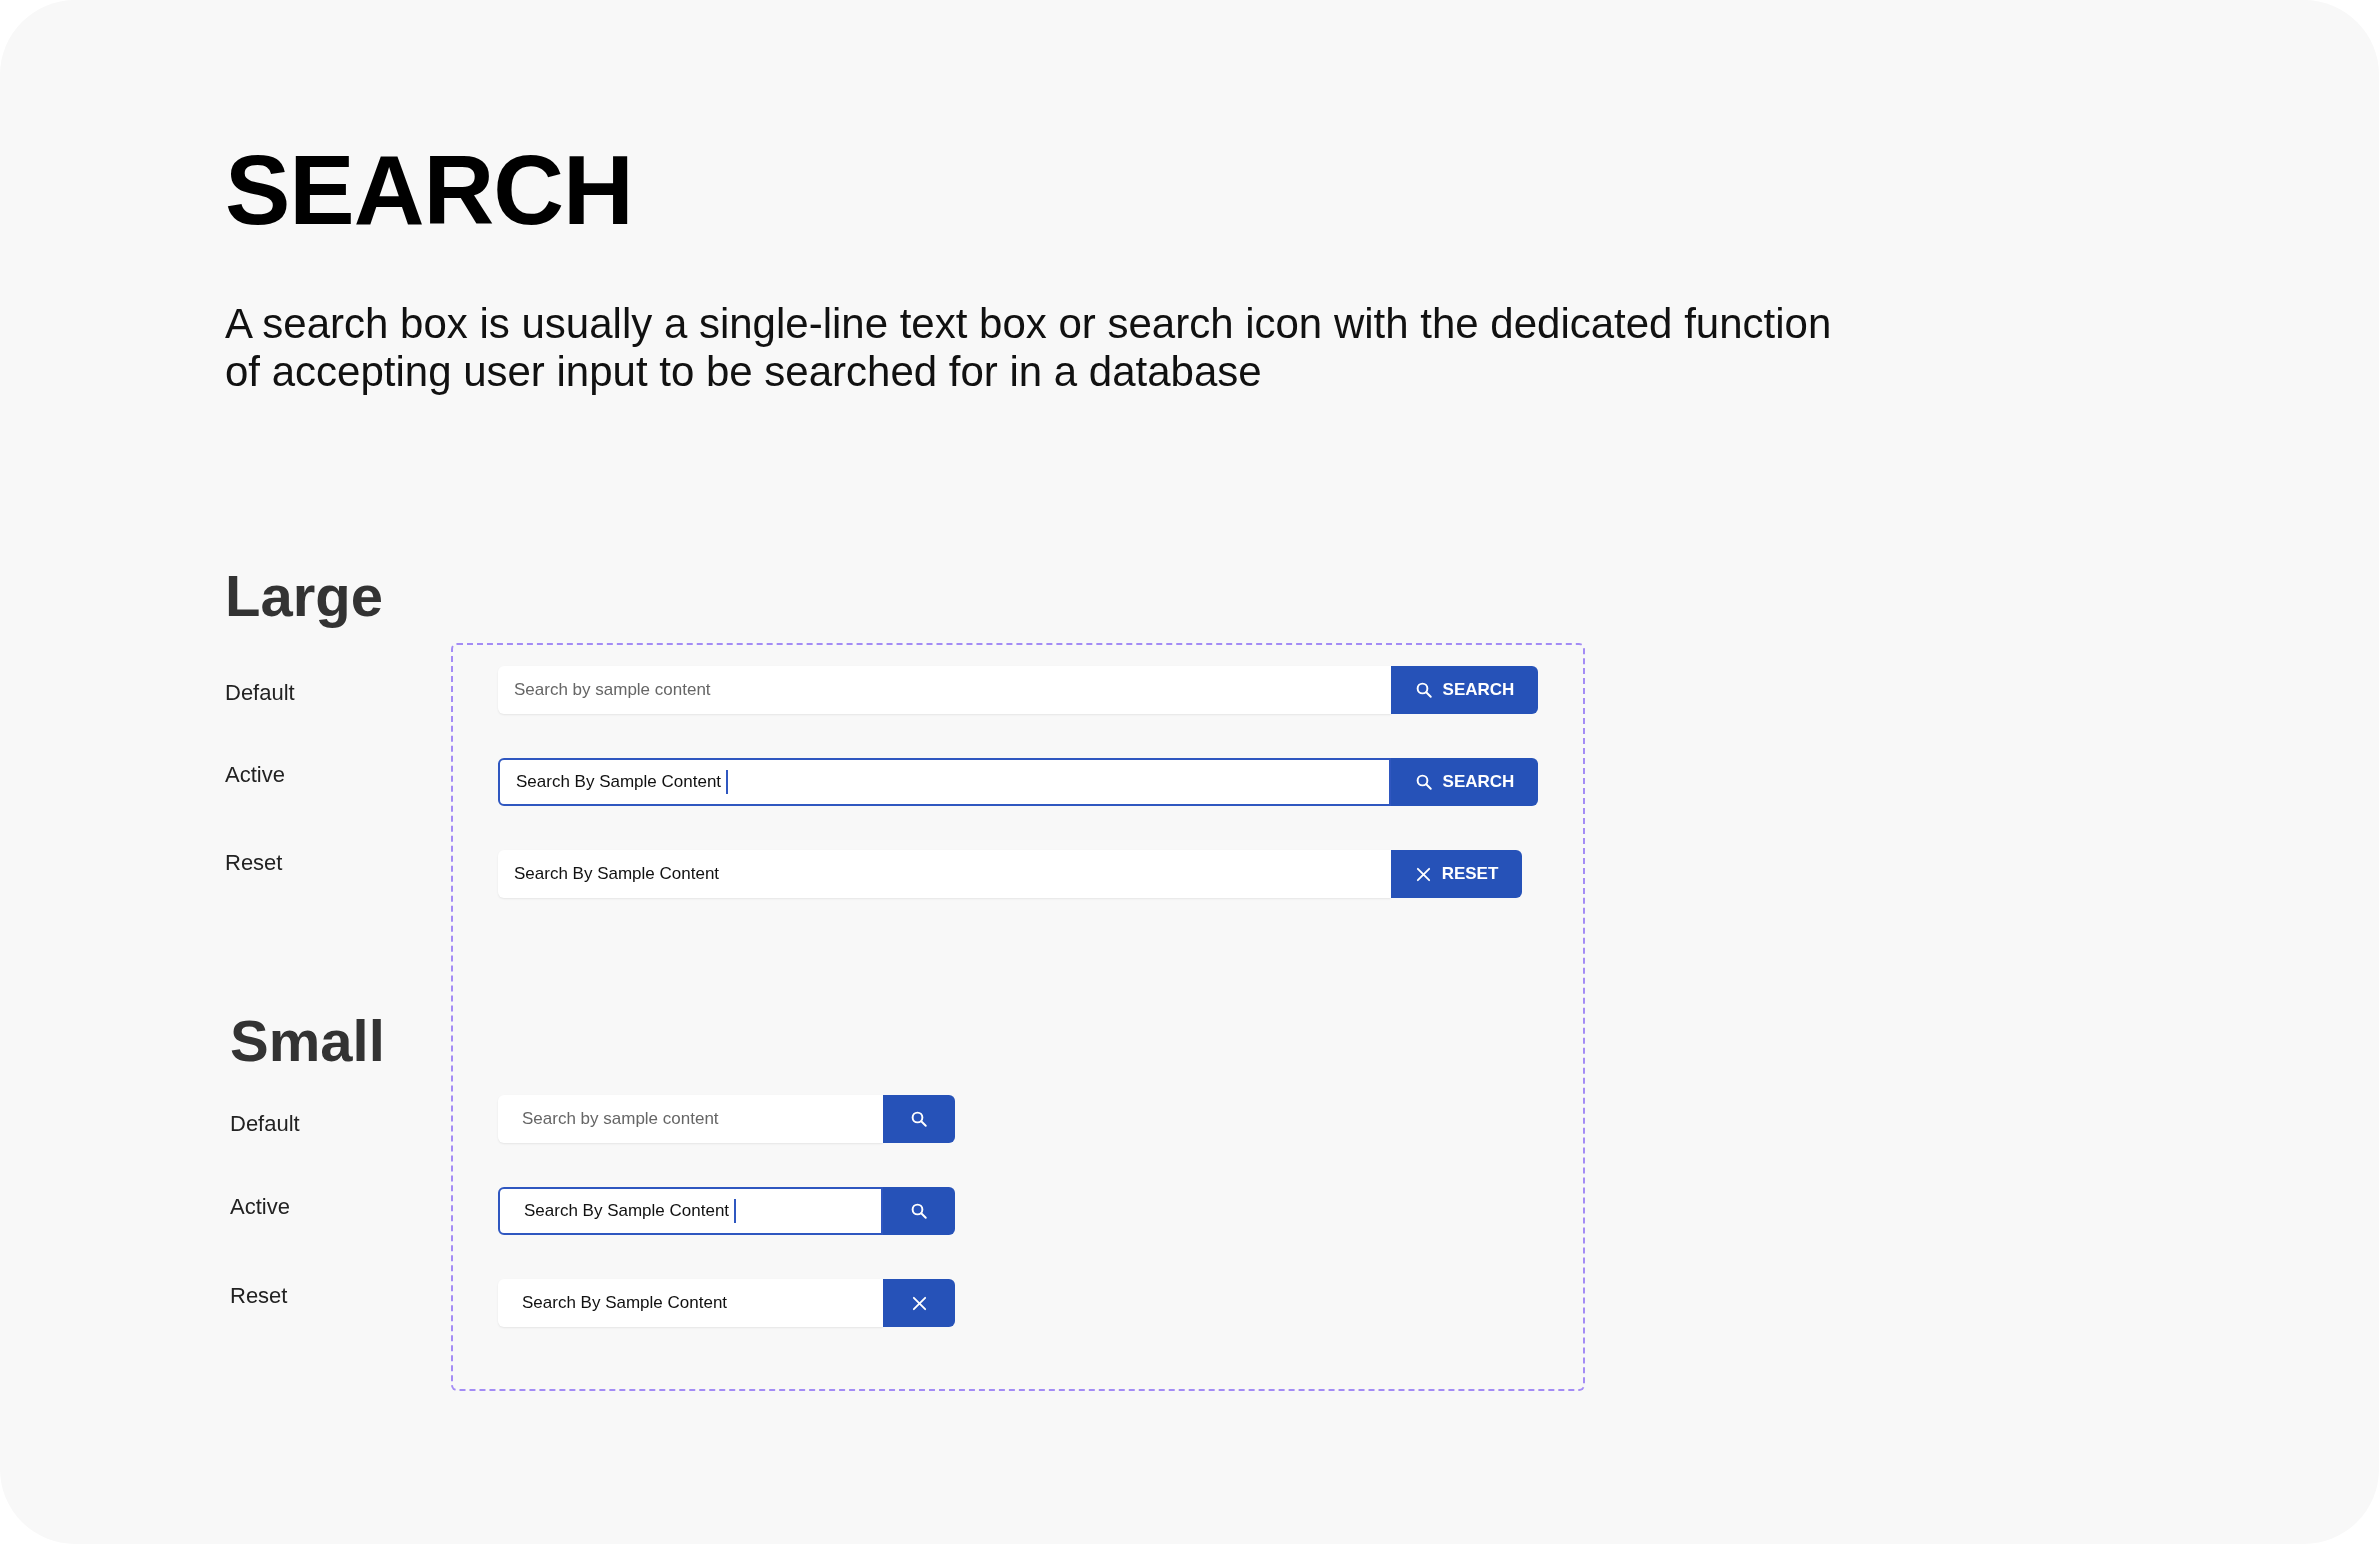 The image size is (2379, 1544). I want to click on section-heading: Small, so click(308, 1041).